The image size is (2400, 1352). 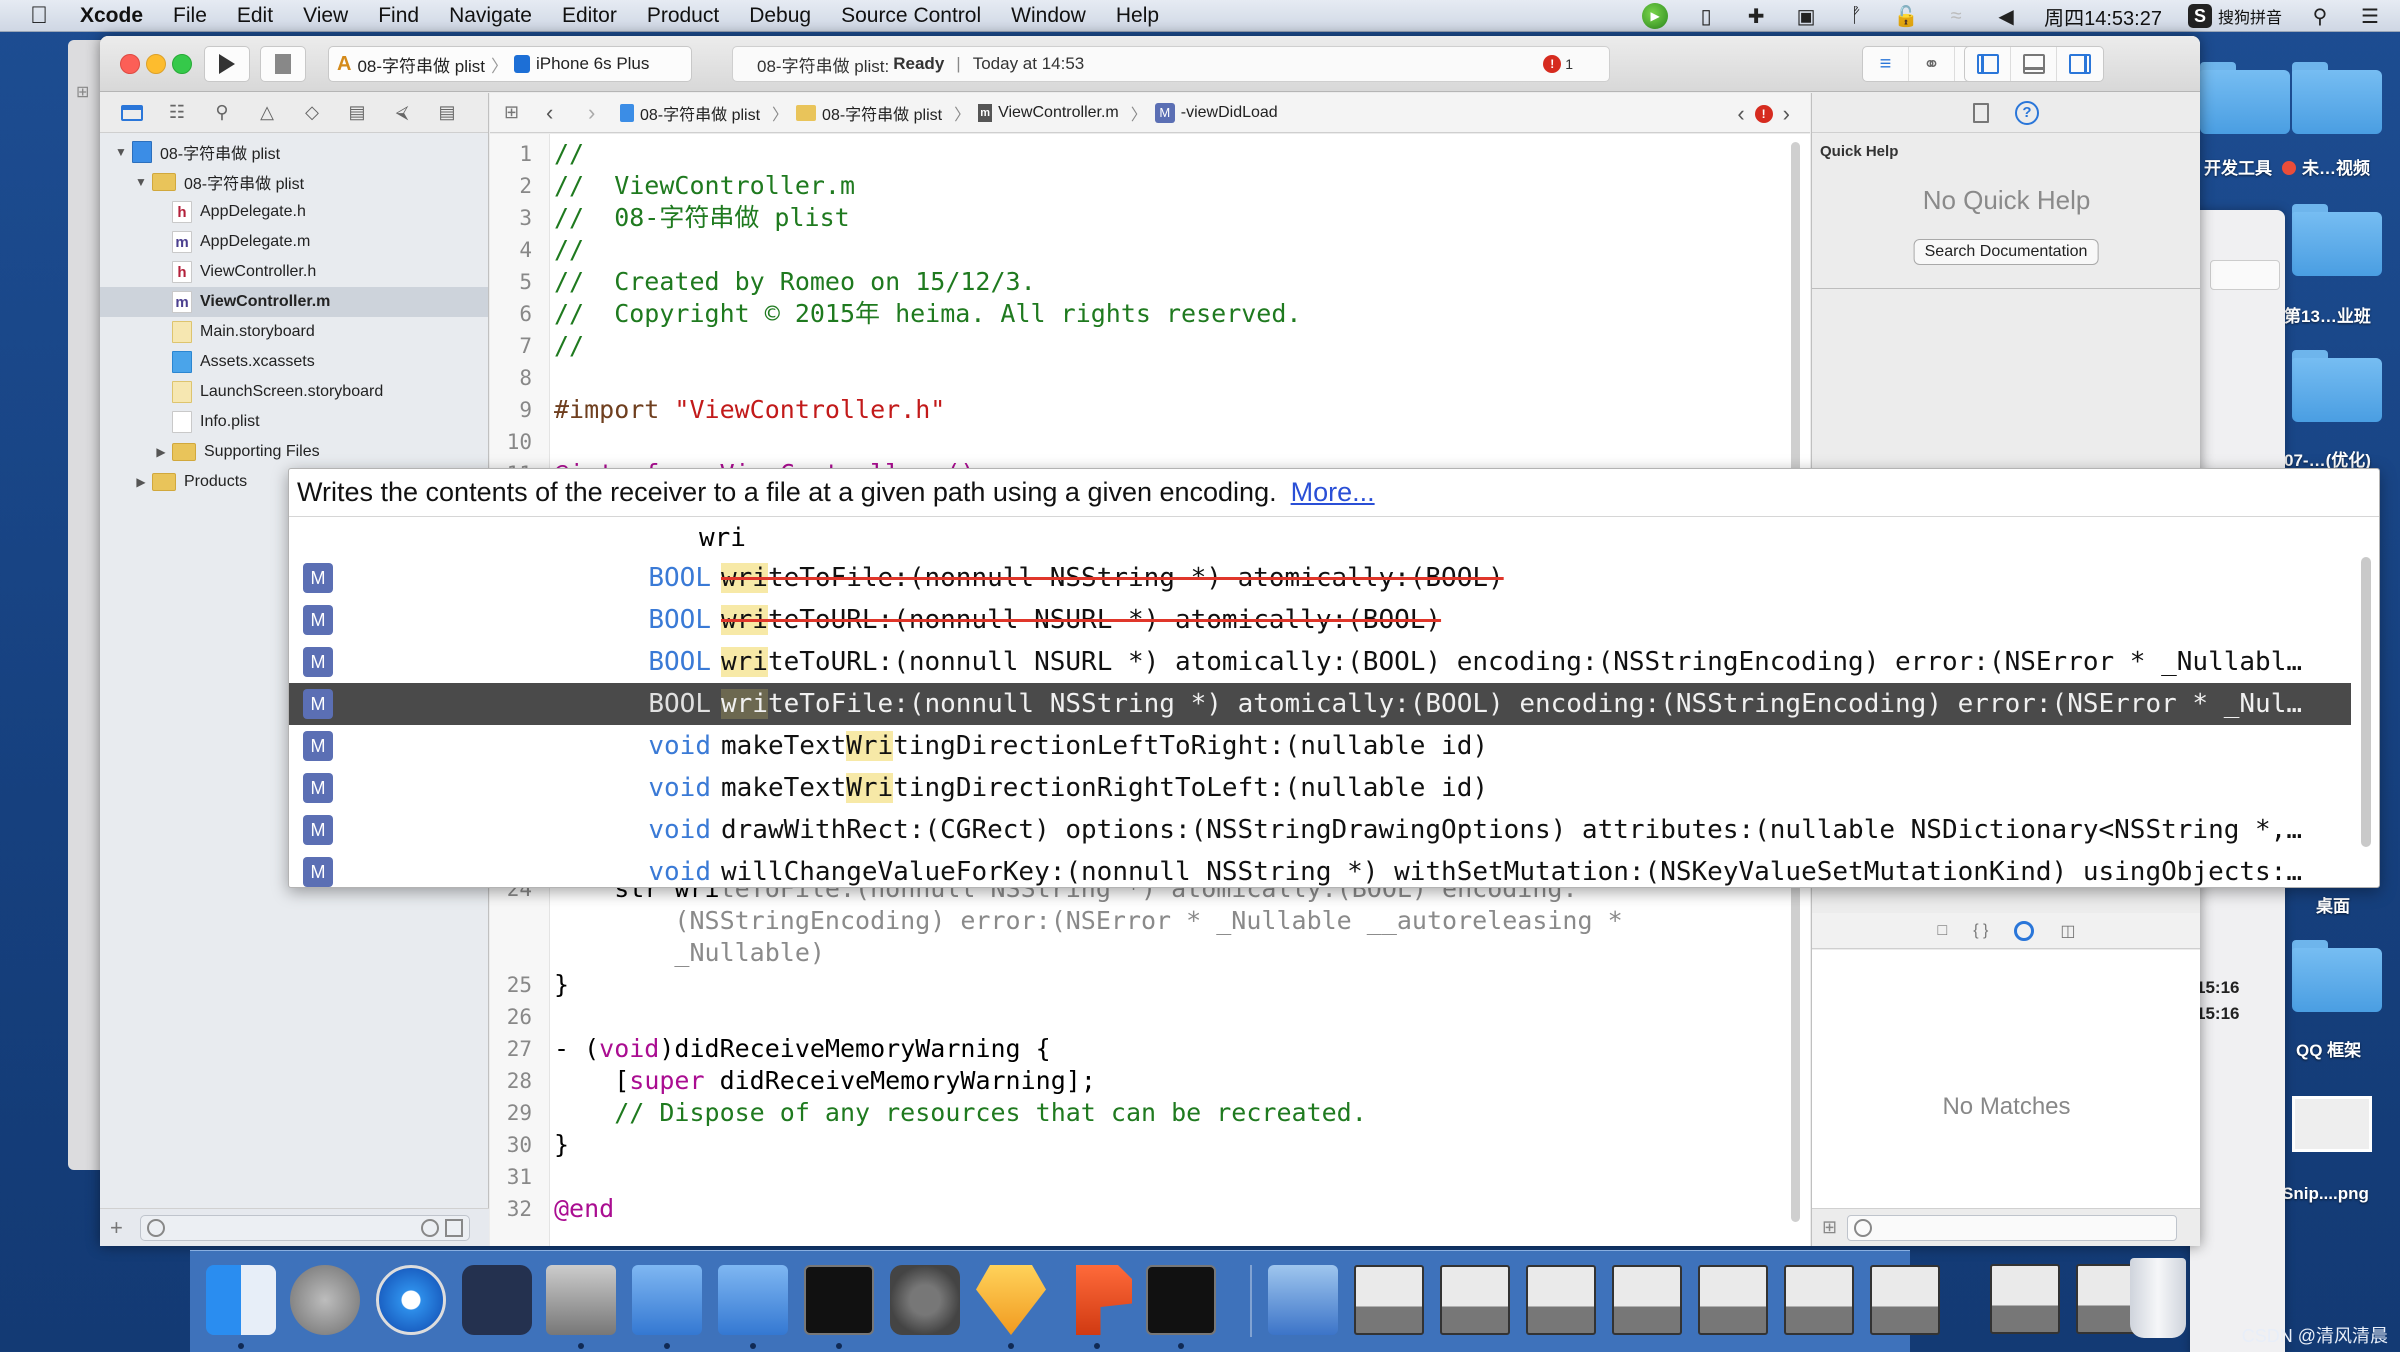 What do you see at coordinates (490, 16) in the screenshot?
I see `menu-navigate: Navigate` at bounding box center [490, 16].